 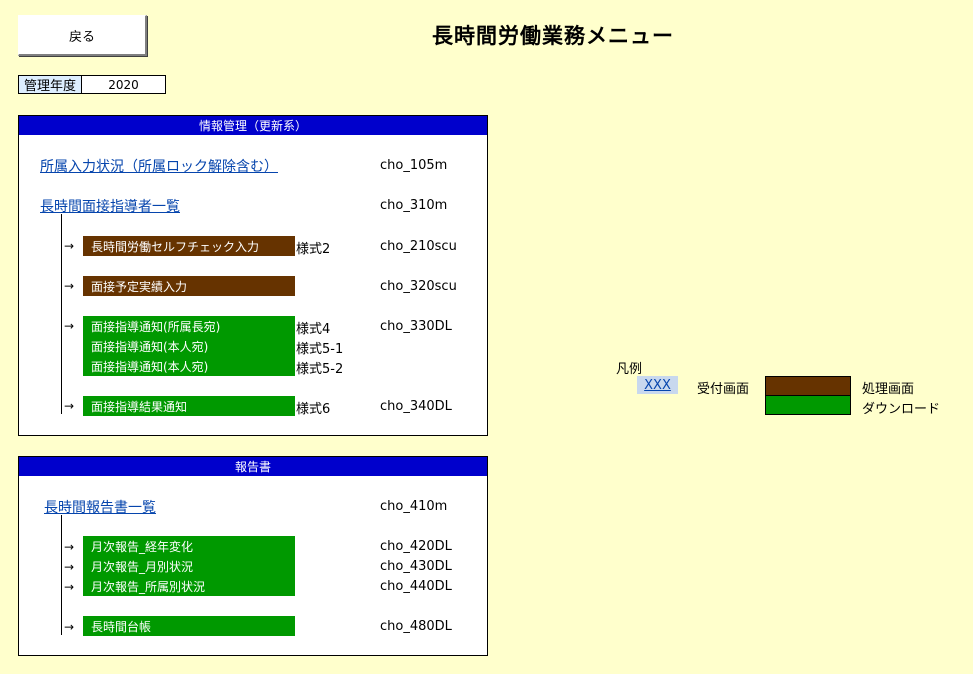 What do you see at coordinates (50, 84) in the screenshot?
I see `year-label: 管理年度` at bounding box center [50, 84].